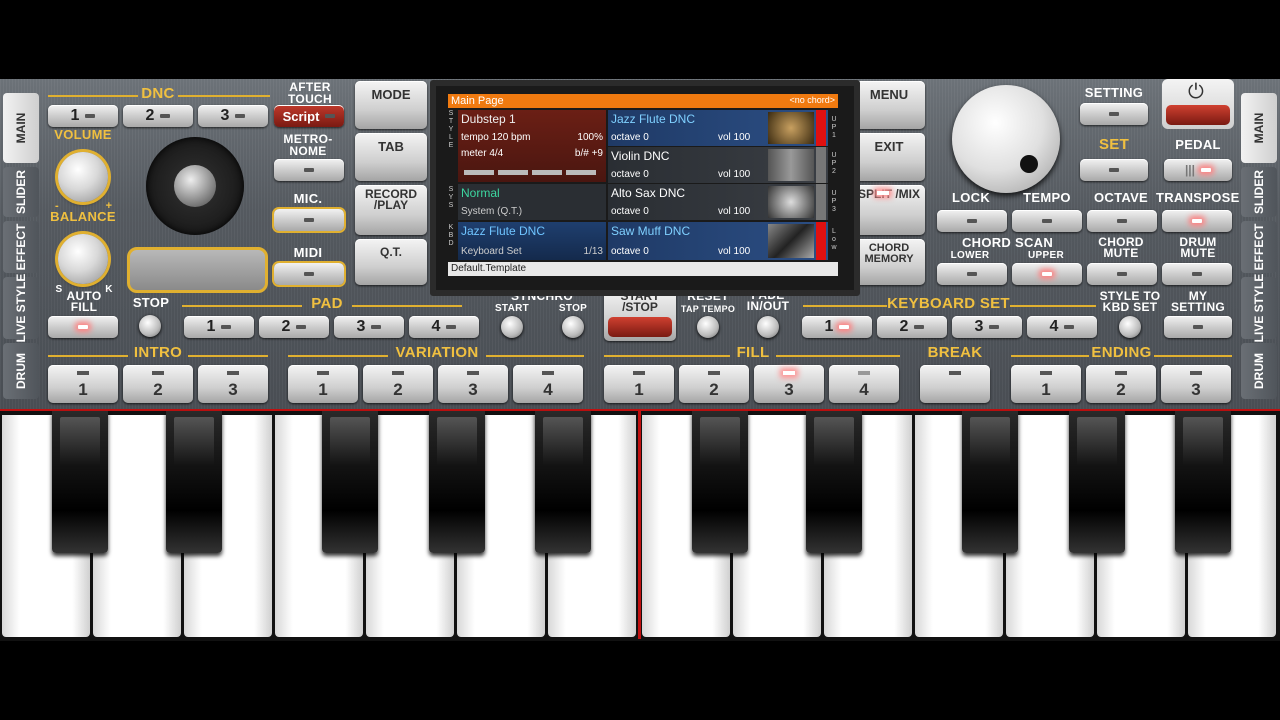 Image resolution: width=1280 pixels, height=720 pixels. What do you see at coordinates (1122, 221) in the screenshot?
I see `octave-button` at bounding box center [1122, 221].